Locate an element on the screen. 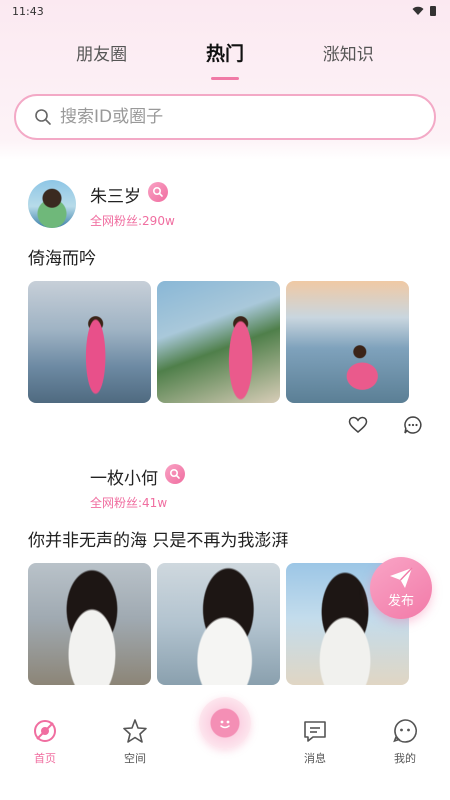 The height and width of the screenshot is (800, 450). tab-hot-label: 热门 is located at coordinates (224, 53).